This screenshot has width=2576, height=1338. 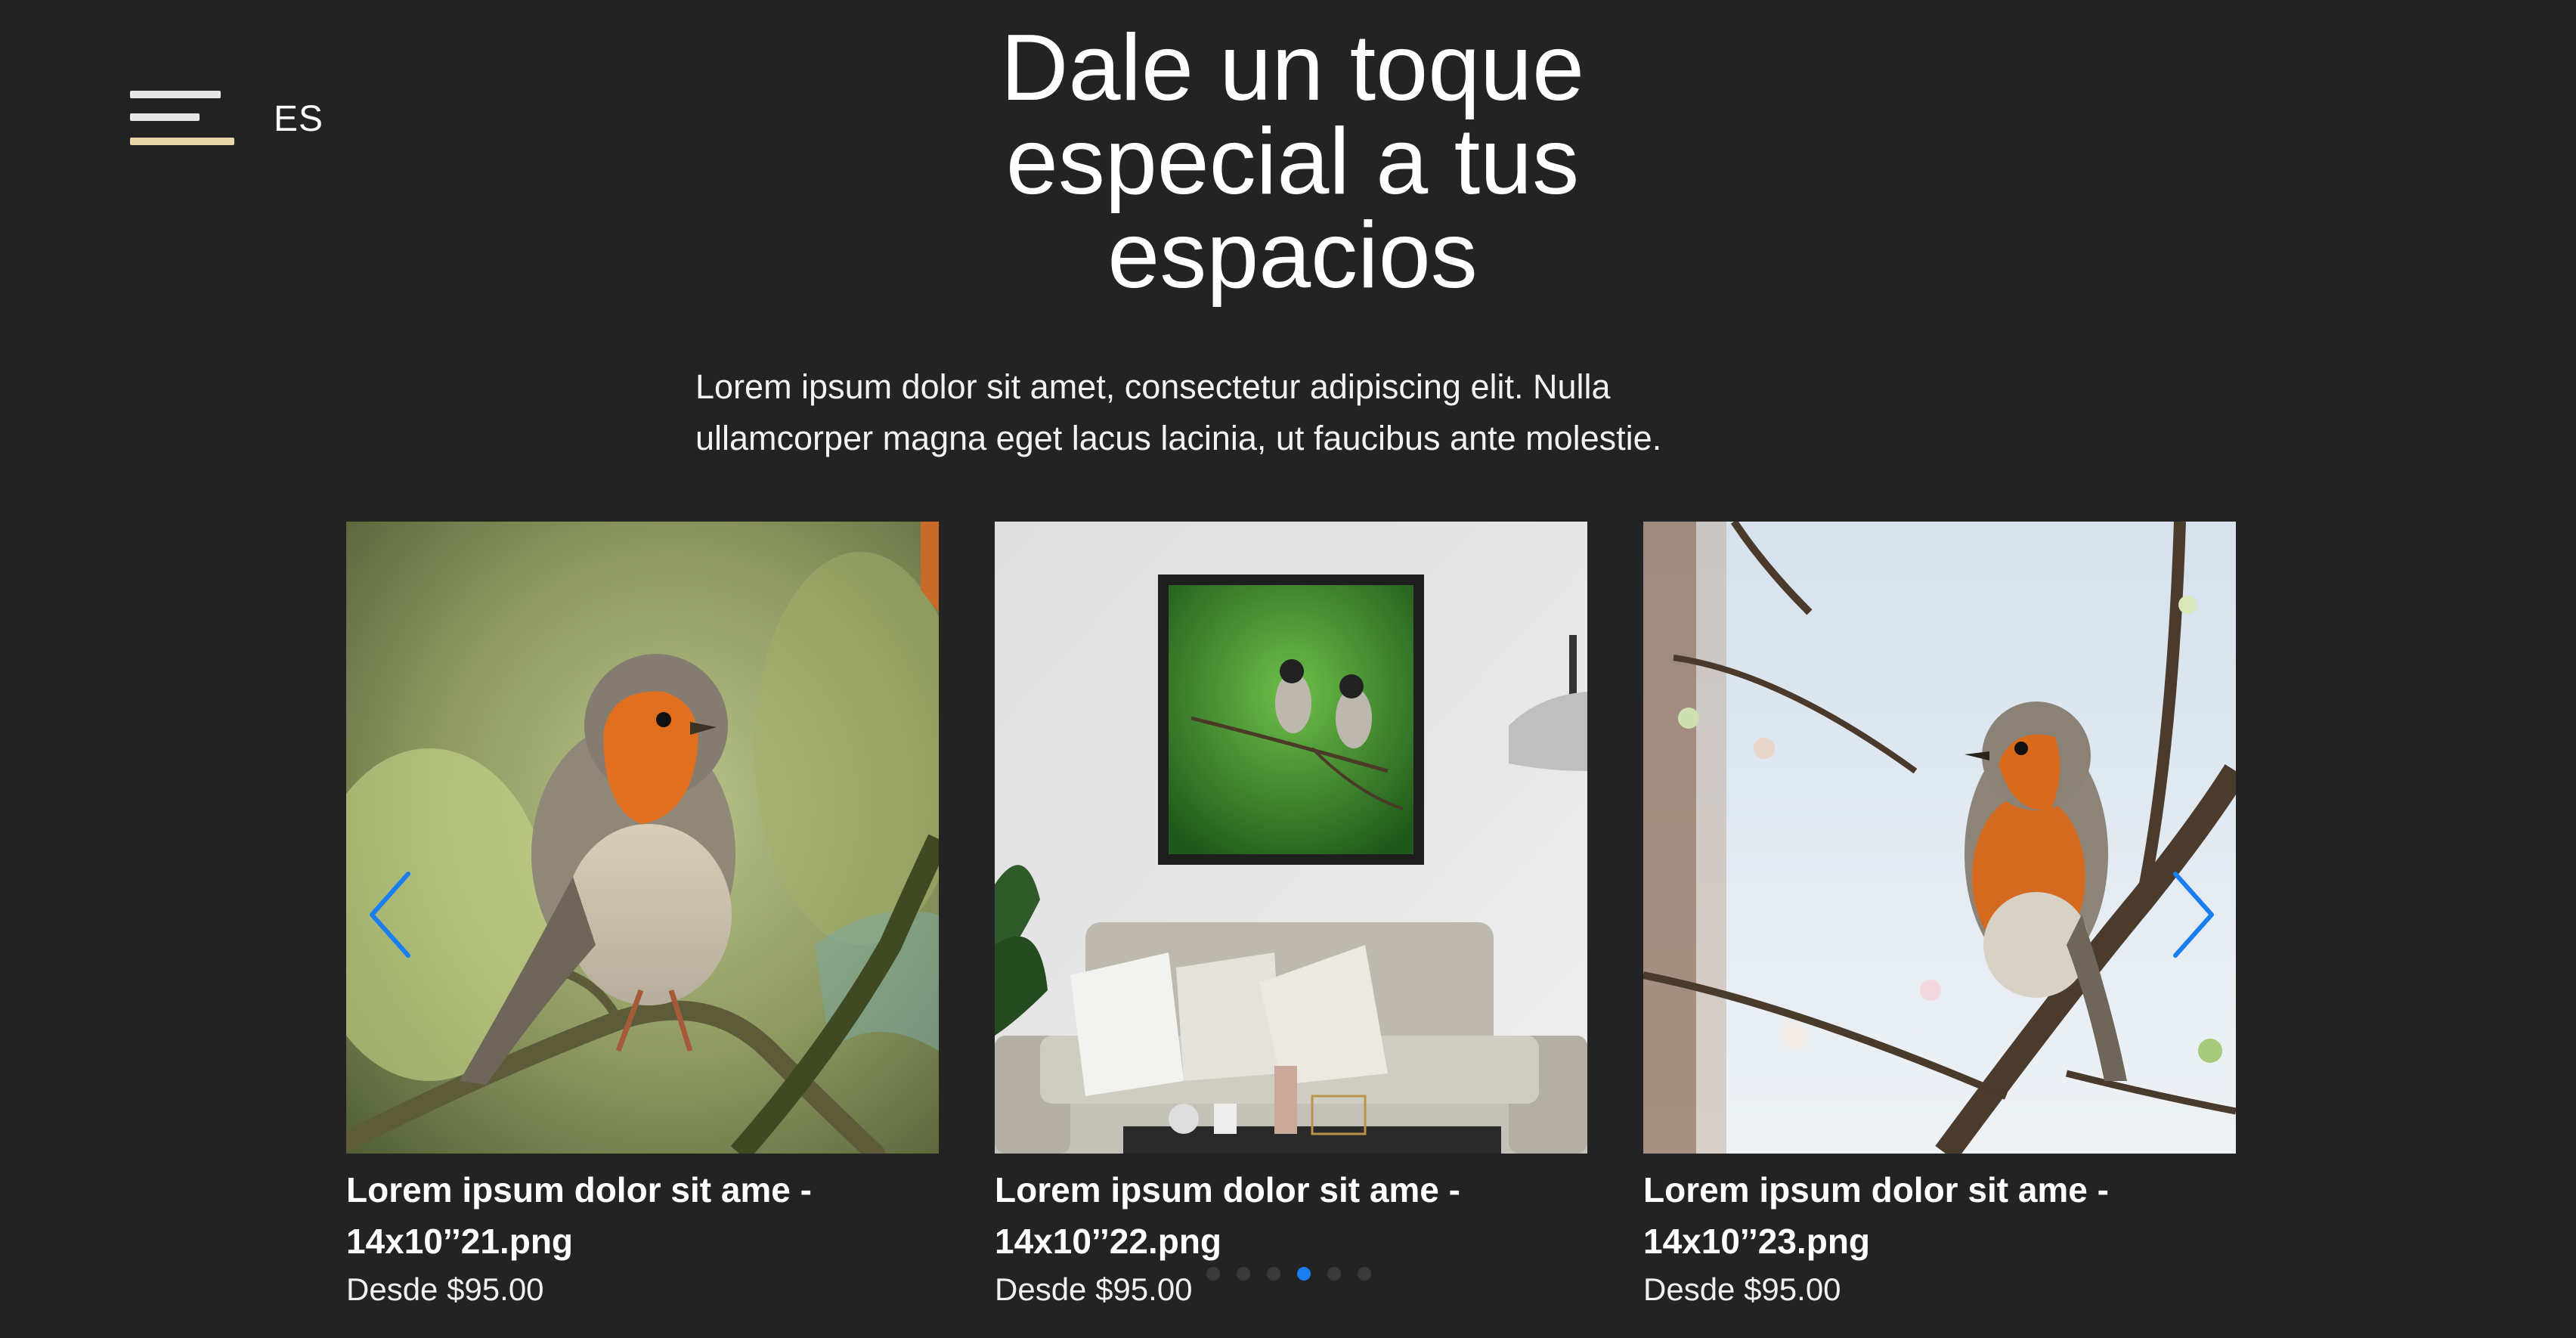 I want to click on product-image-robin-blossom, so click(x=1939, y=838).